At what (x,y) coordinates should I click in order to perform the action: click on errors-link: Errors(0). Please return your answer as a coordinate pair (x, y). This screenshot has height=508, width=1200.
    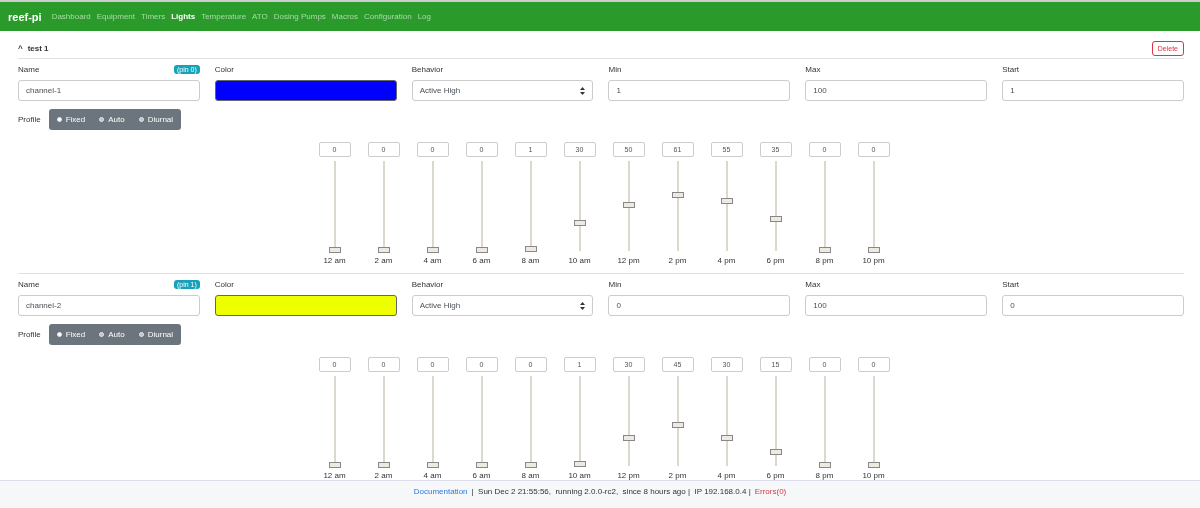
    Looking at the image, I should click on (770, 491).